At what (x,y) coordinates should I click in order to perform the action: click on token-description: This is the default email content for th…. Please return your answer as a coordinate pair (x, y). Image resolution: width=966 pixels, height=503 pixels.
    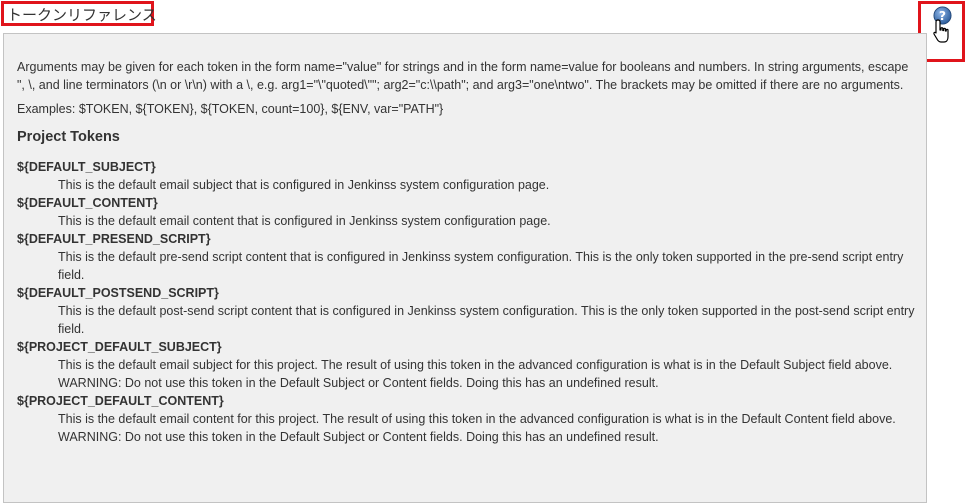
    Looking at the image, I should click on (477, 428).